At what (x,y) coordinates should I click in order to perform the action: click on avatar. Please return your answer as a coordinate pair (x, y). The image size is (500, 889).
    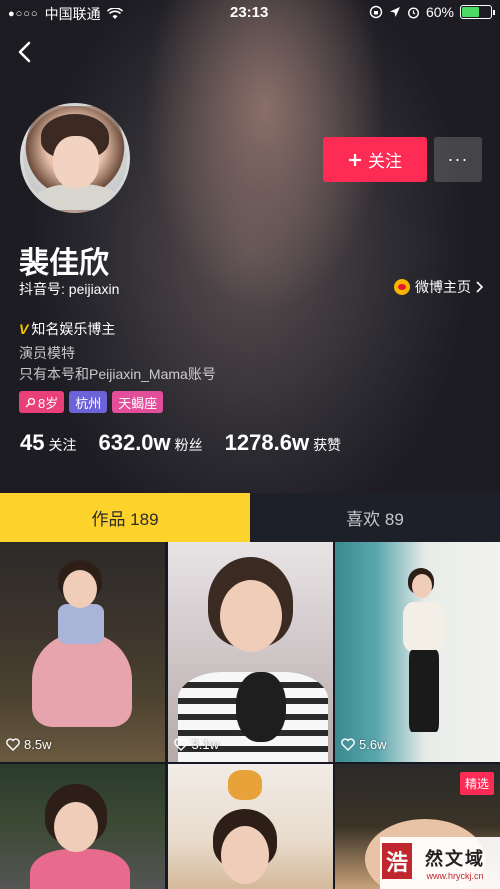
    Looking at the image, I should click on (75, 158).